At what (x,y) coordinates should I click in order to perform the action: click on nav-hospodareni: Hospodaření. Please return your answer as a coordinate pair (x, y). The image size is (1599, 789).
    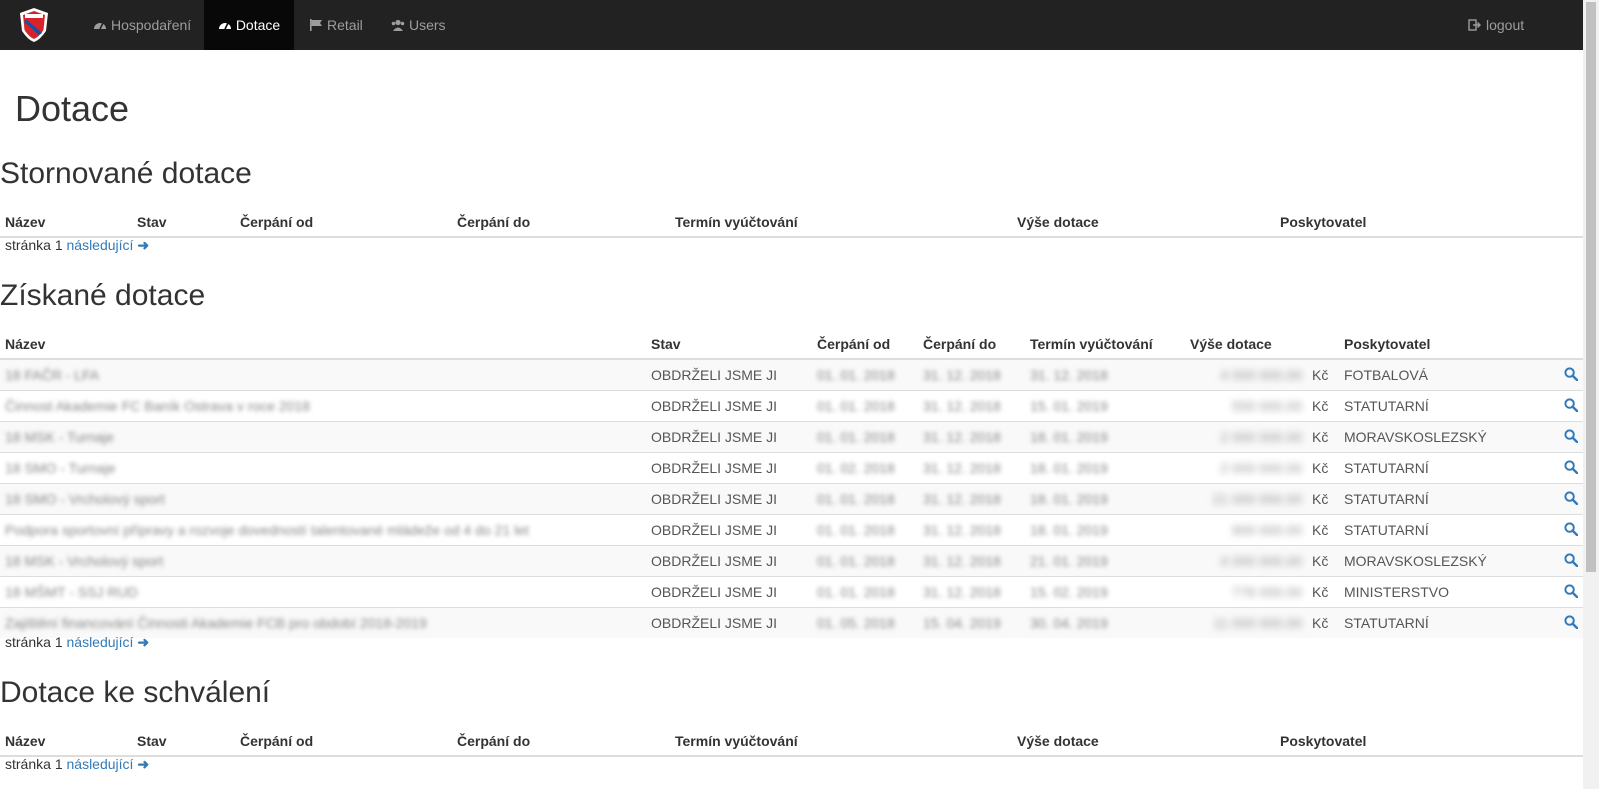
    Looking at the image, I should click on (142, 25).